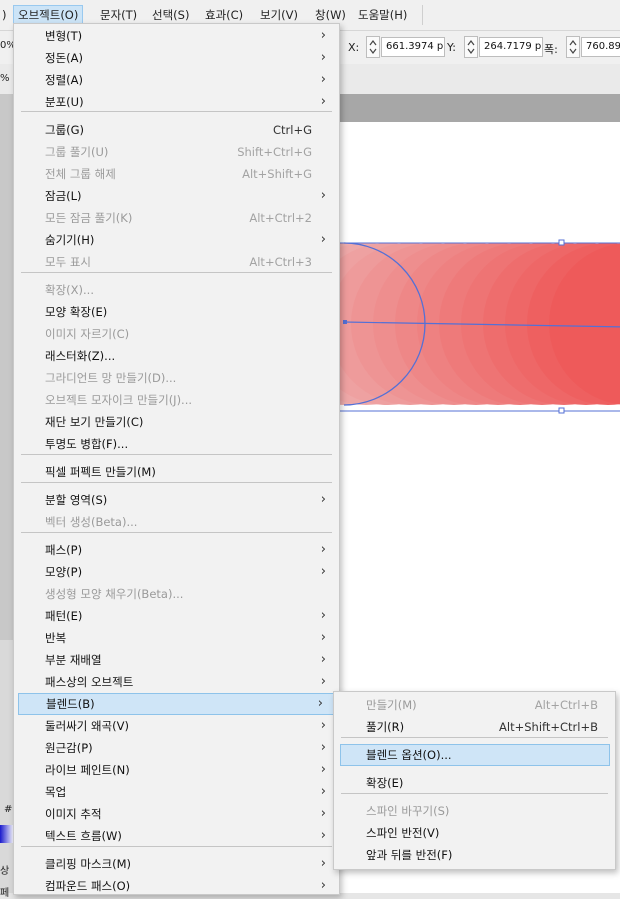 This screenshot has height=899, width=620. Describe the element at coordinates (176, 836) in the screenshot. I see `object-menu-item: 텍스트 흐름(W) ›` at that location.